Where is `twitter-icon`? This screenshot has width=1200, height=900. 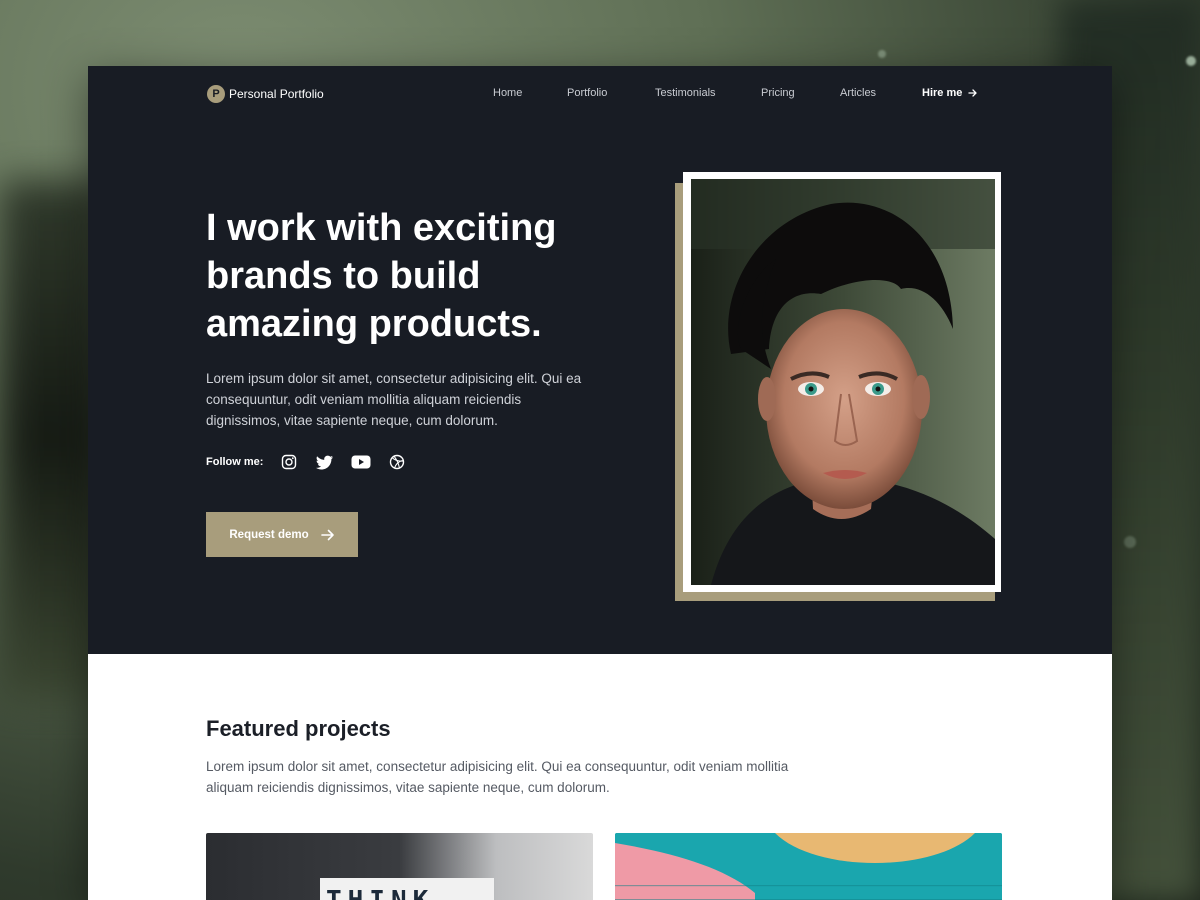
twitter-icon is located at coordinates (325, 462).